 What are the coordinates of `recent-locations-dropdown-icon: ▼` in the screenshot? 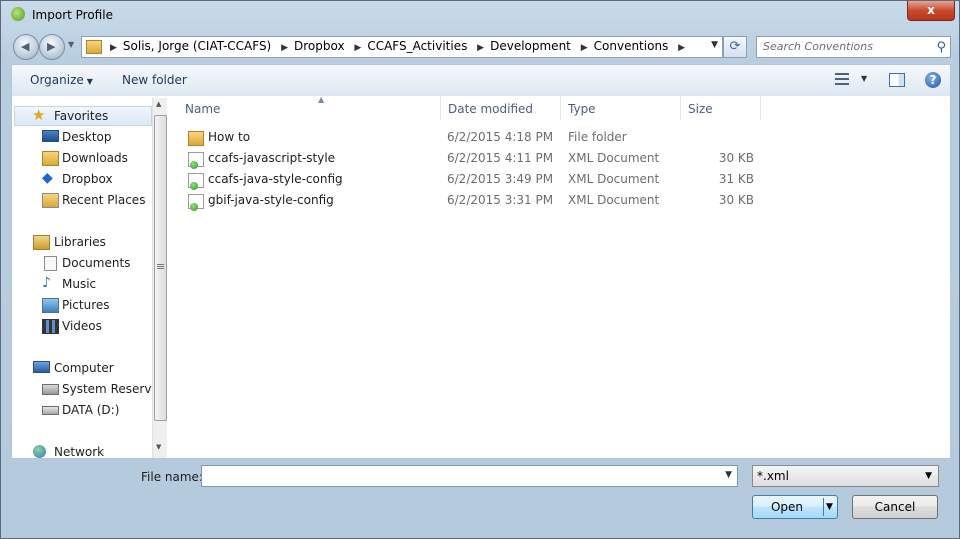 It's located at (71, 44).